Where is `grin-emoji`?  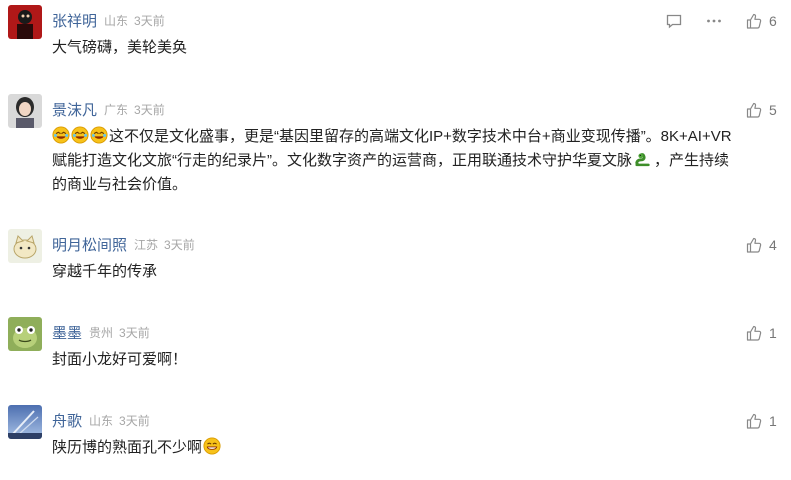
grin-emoji is located at coordinates (212, 446).